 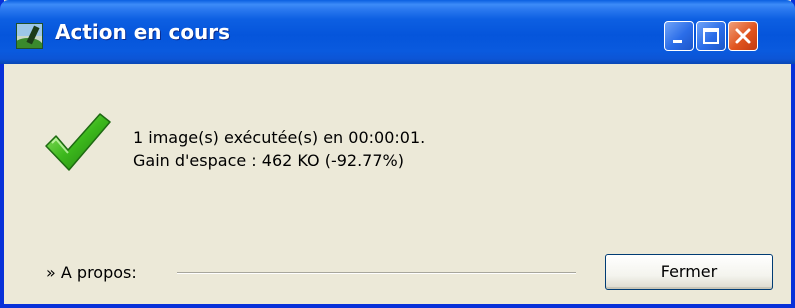 I want to click on maximize-icon, so click(x=711, y=36).